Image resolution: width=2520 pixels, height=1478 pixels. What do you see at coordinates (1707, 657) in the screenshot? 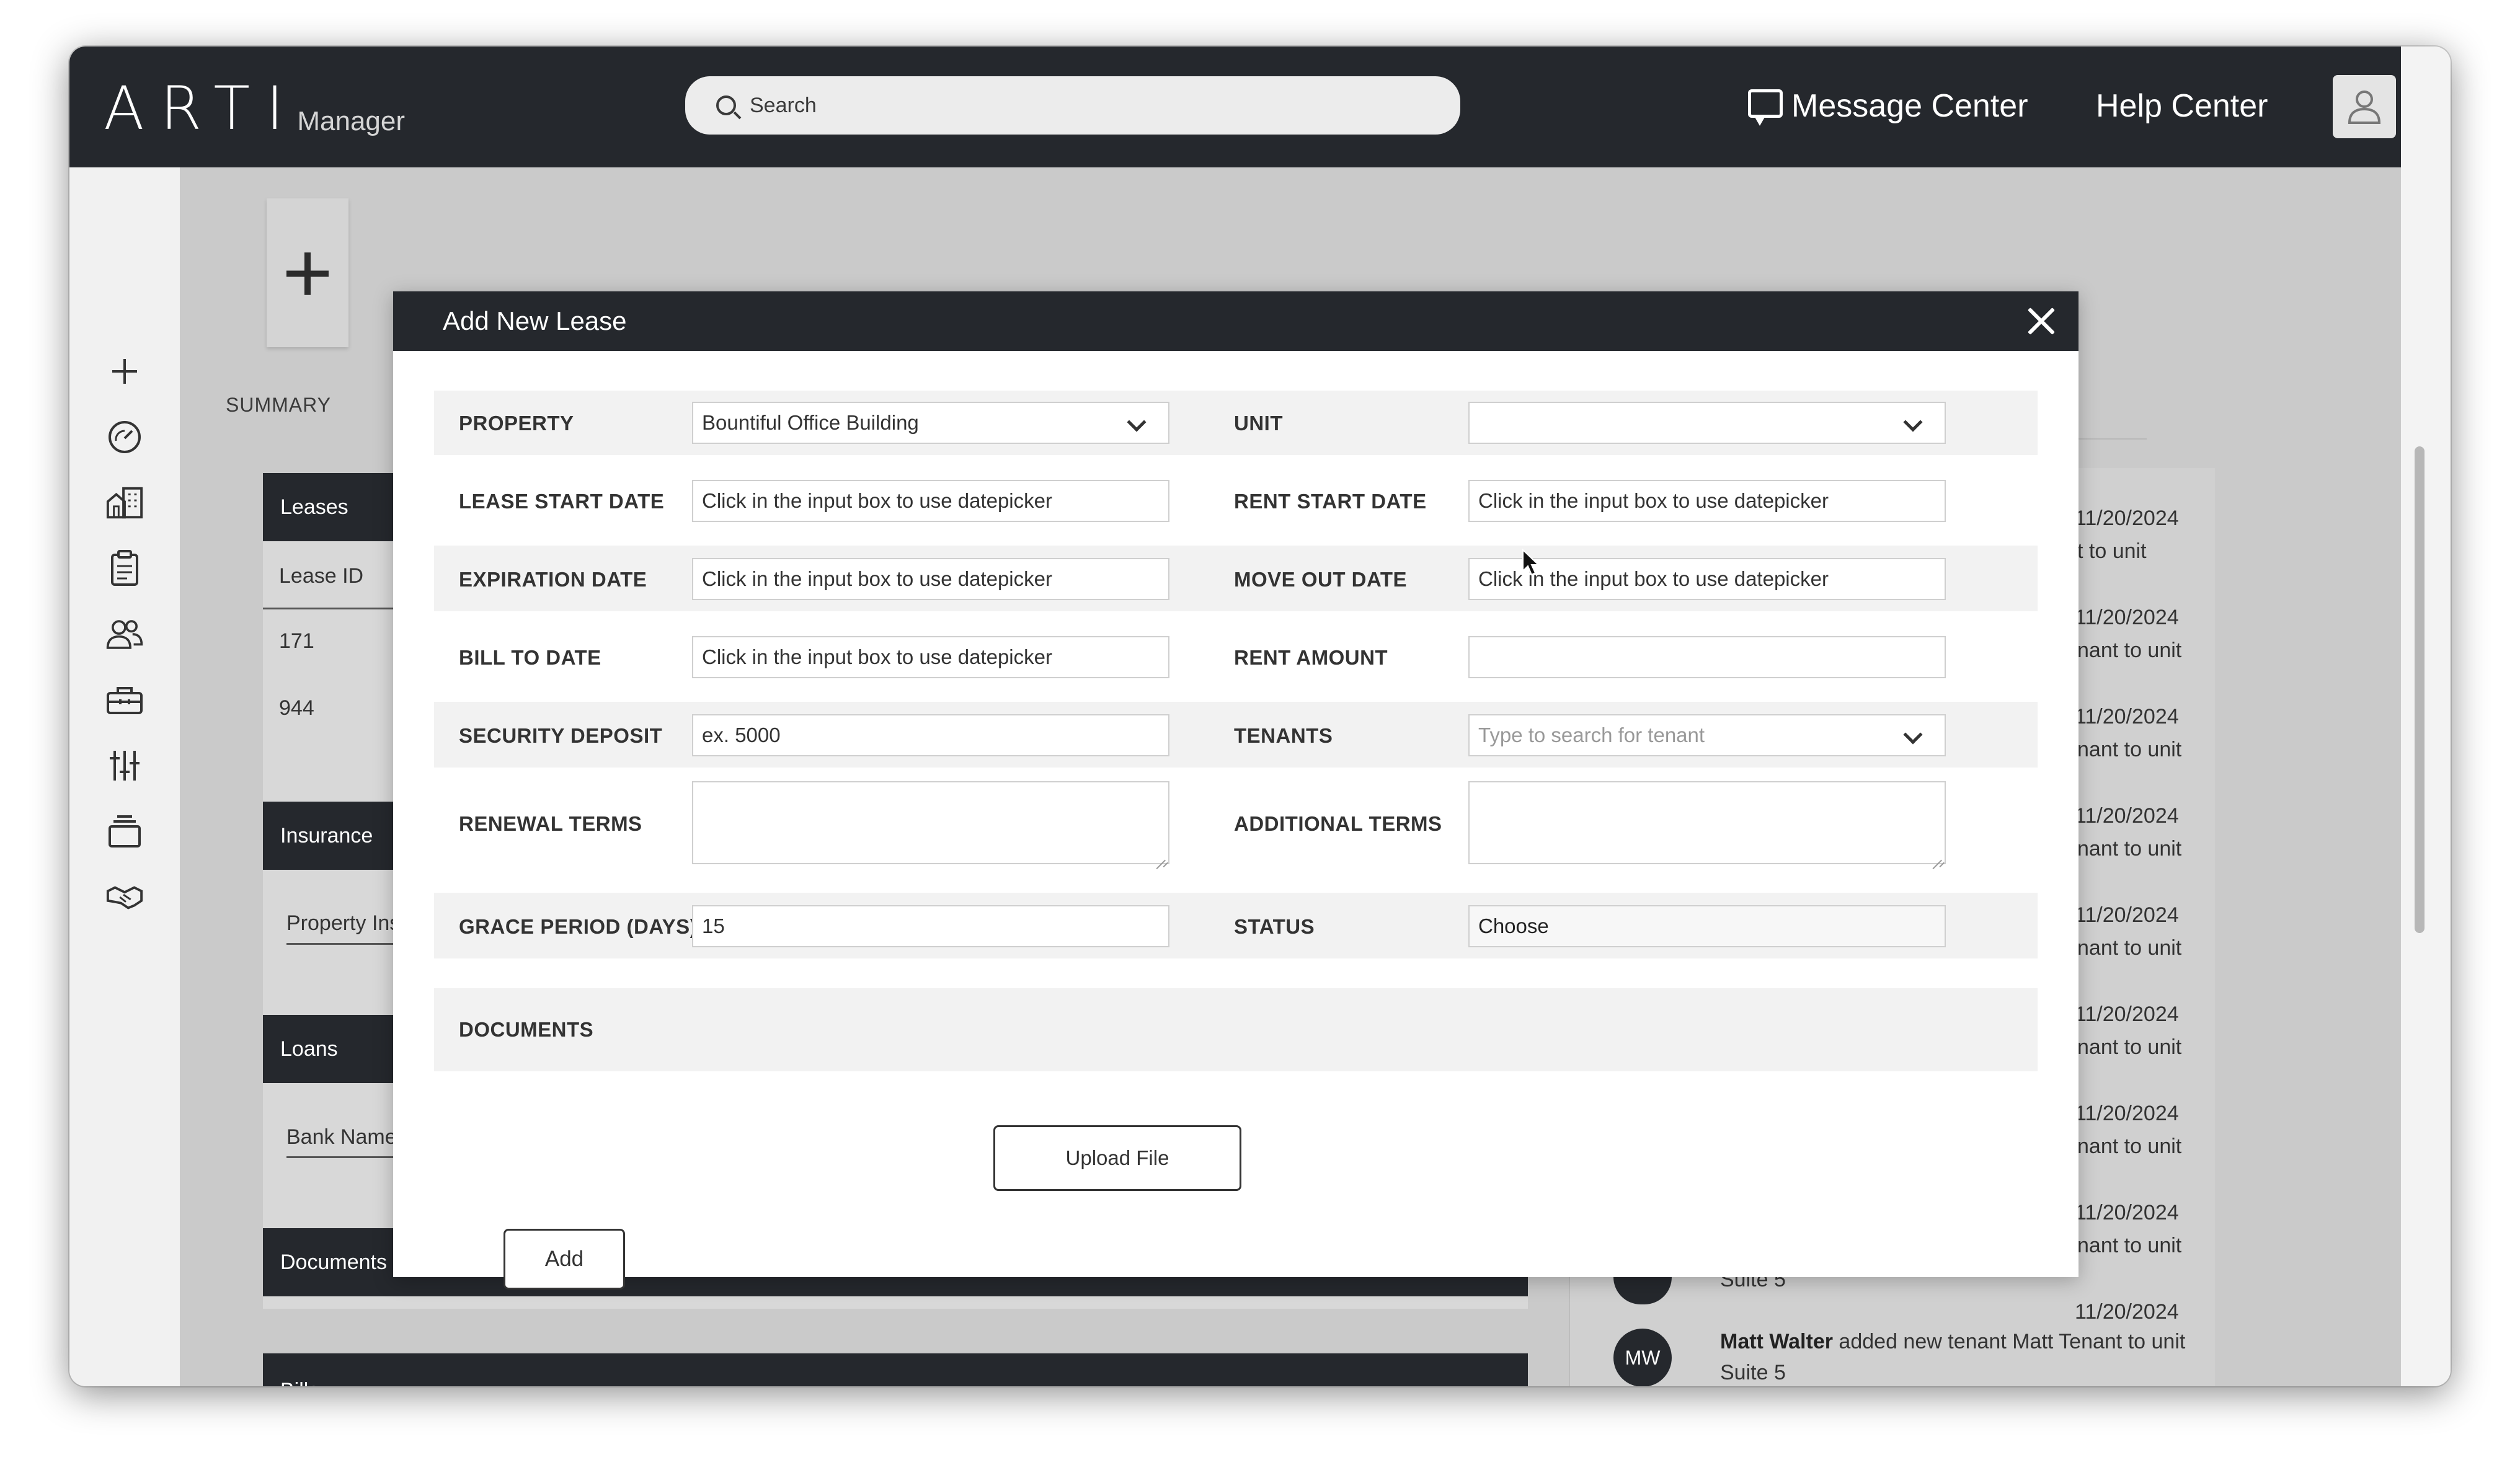
I see `rent-amount-input` at bounding box center [1707, 657].